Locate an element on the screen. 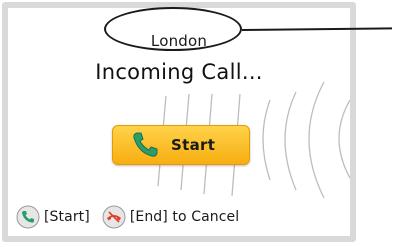  key-hints: [Start] [End] to Cancel is located at coordinates (183, 217).